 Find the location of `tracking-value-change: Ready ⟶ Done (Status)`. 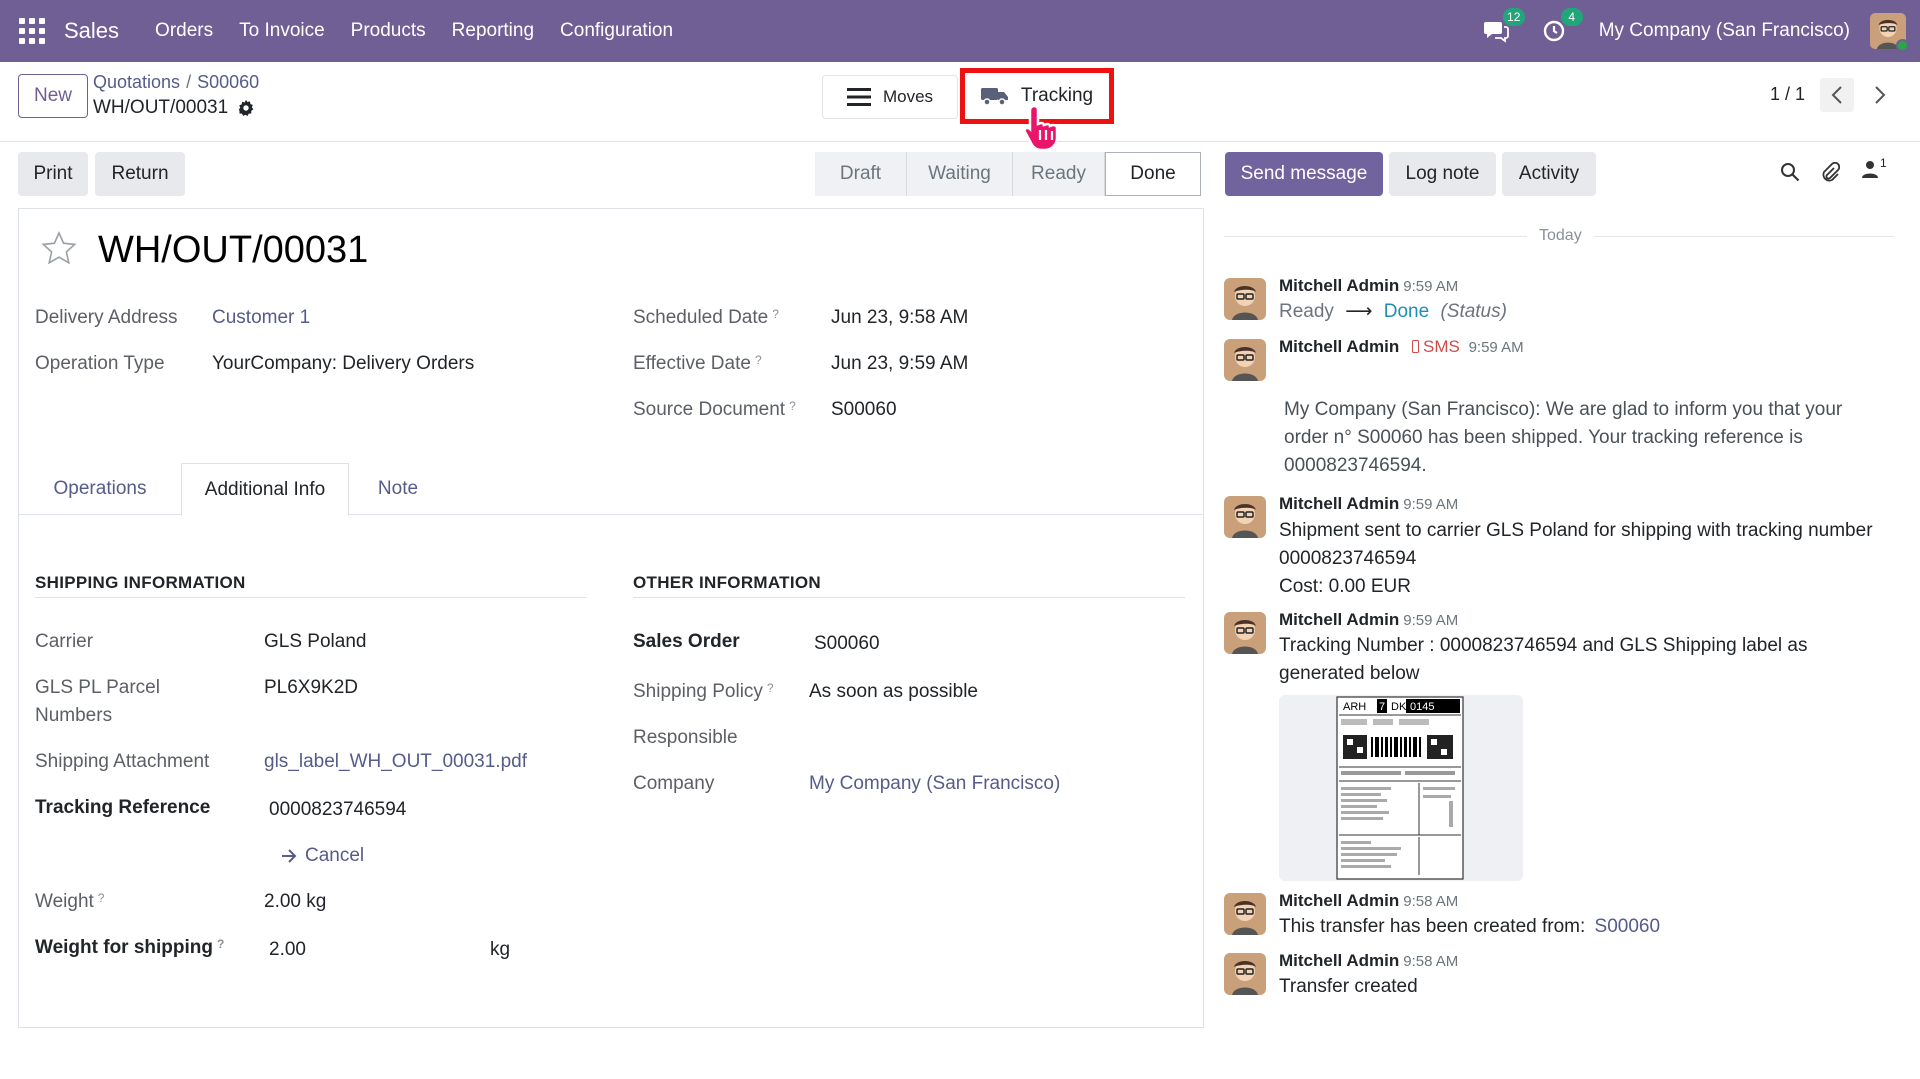

tracking-value-change: Ready ⟶ Done (Status) is located at coordinates (1393, 312).